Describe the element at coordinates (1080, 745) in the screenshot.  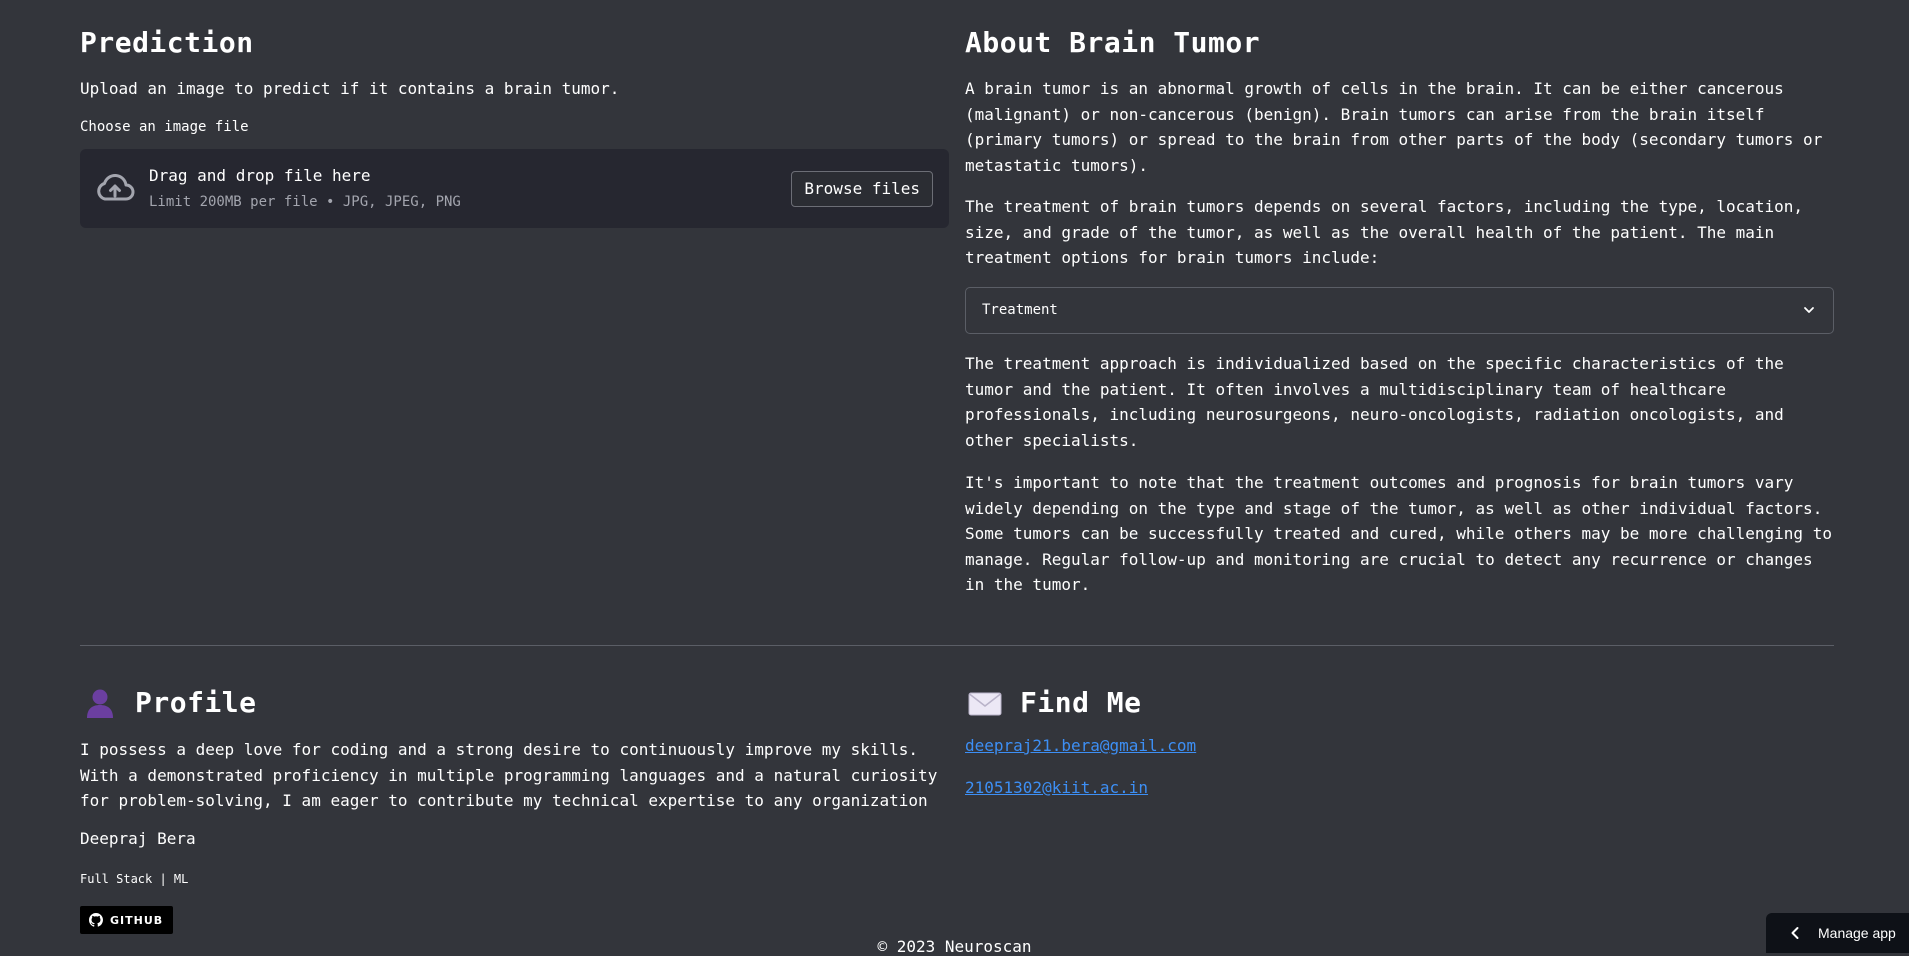
I see `email-link: deepraj21.bera@gmail.com` at that location.